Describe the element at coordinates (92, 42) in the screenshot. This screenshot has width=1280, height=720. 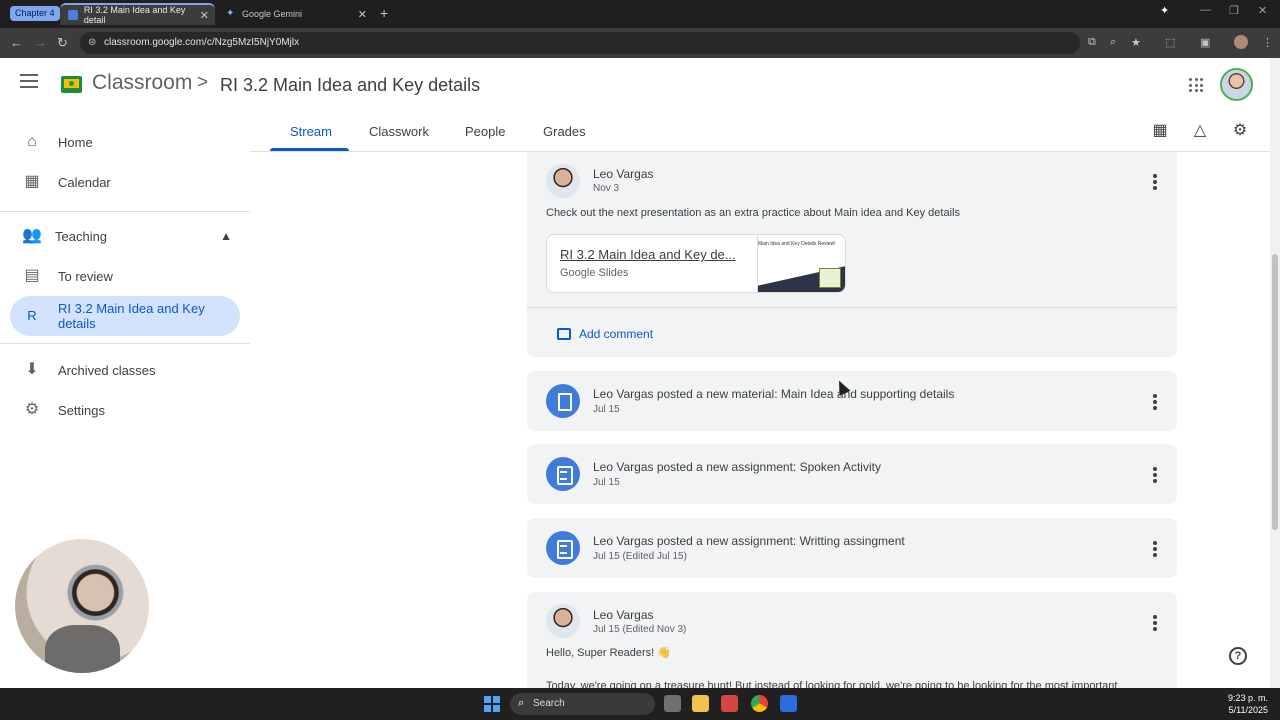
I see `site-info-icon: ⊜` at that location.